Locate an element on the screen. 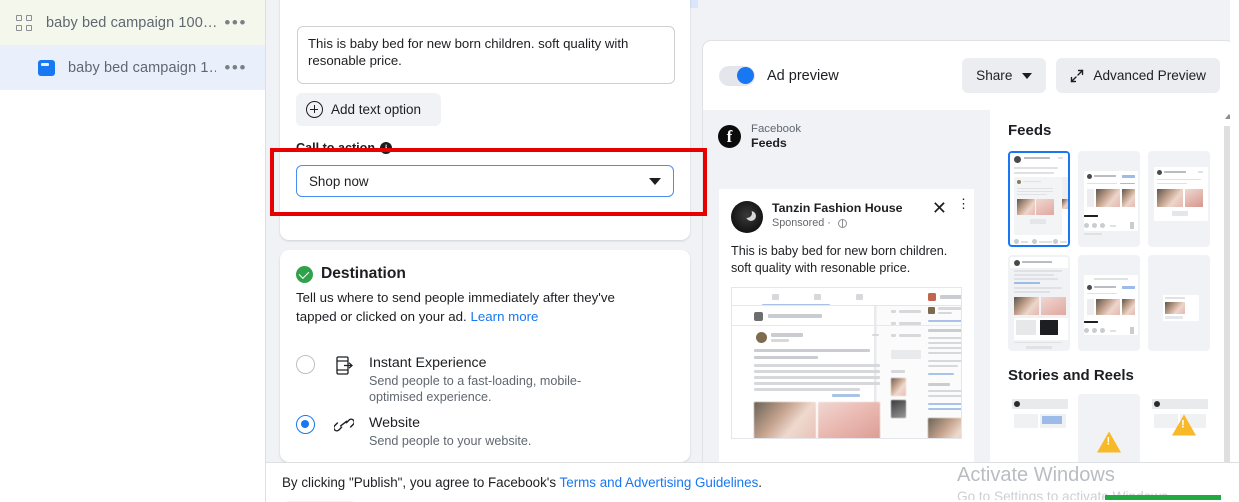 The height and width of the screenshot is (502, 1239). stories-thumbnail-grid is located at coordinates (1112, 423).